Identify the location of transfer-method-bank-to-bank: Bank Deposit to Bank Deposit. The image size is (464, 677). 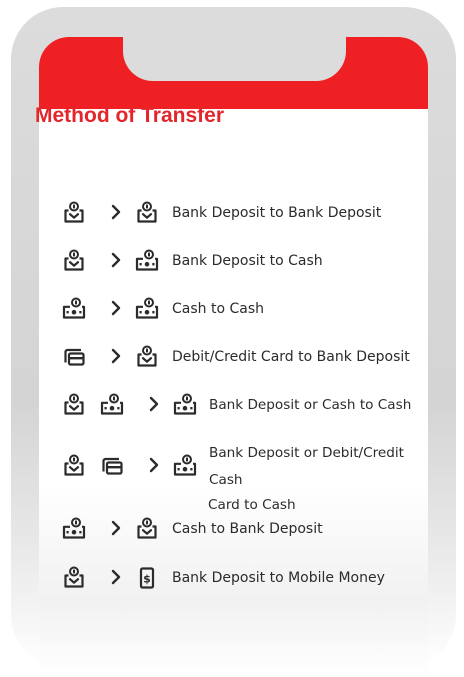
(194, 213).